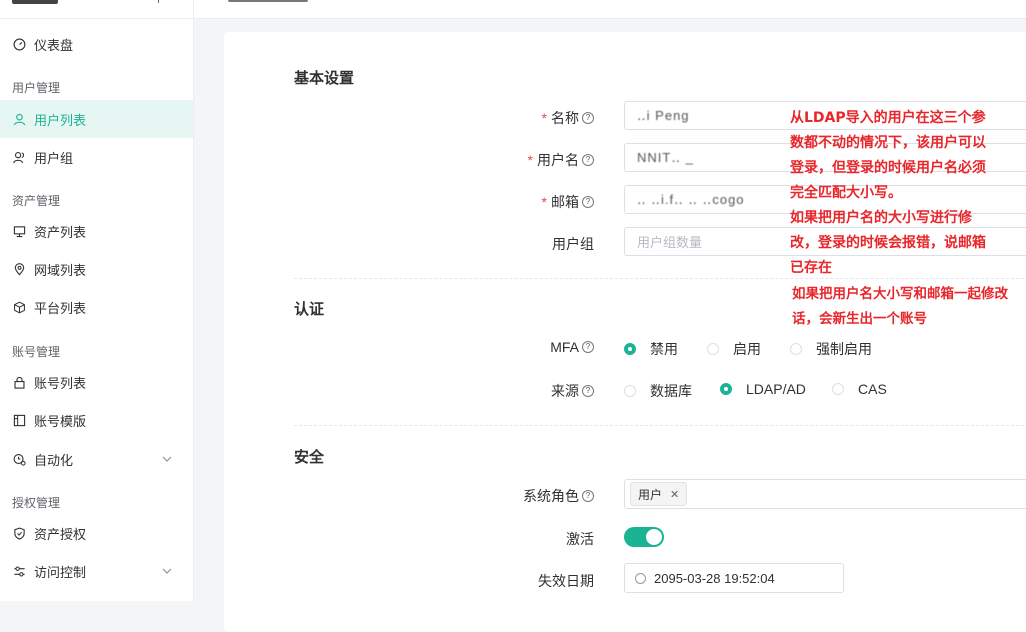 This screenshot has width=1026, height=632. What do you see at coordinates (60, 534) in the screenshot?
I see `sidebar-item-label: 资产授权` at bounding box center [60, 534].